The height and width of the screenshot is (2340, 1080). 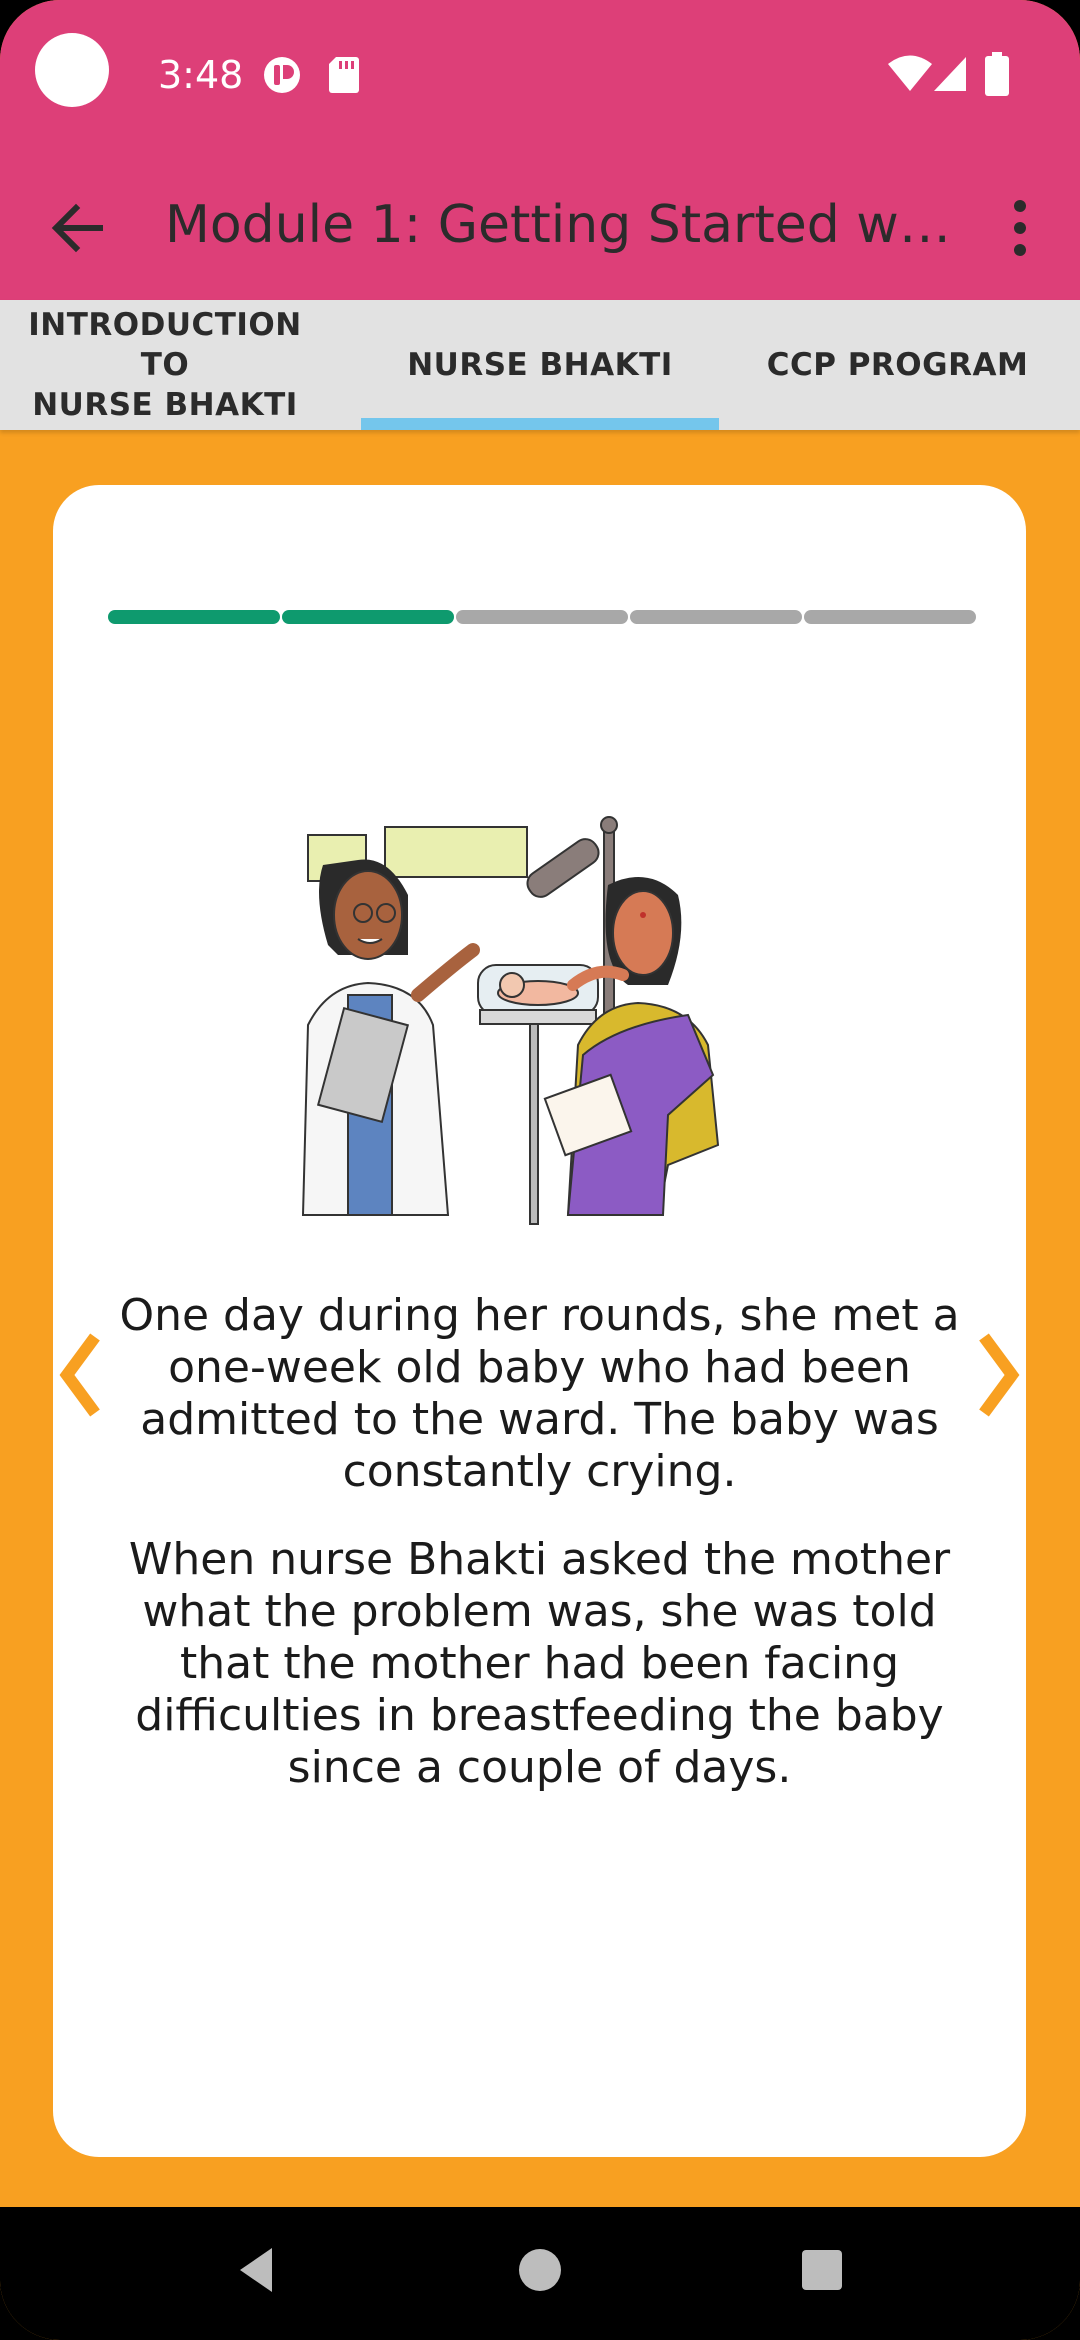 What do you see at coordinates (950, 74) in the screenshot?
I see `cell-signal-icon` at bounding box center [950, 74].